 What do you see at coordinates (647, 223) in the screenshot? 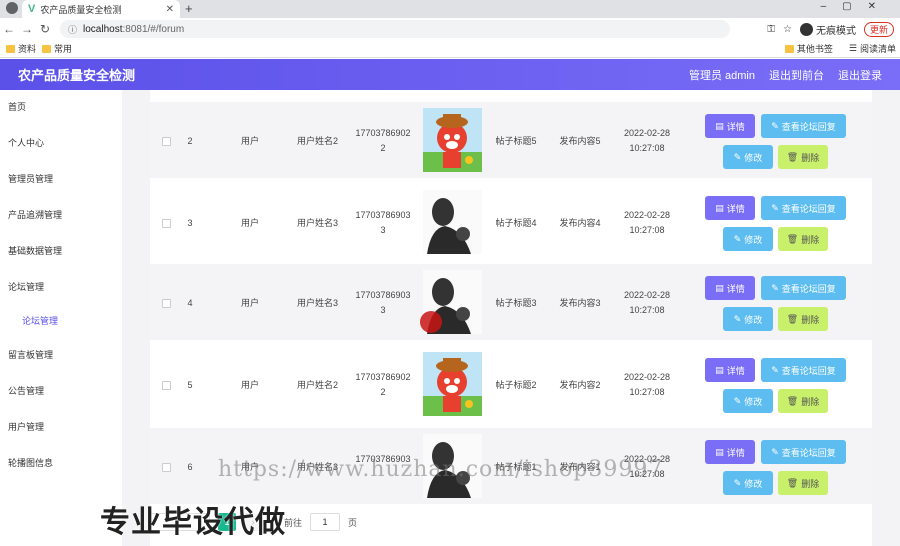
I see `row-date: 2022-02-28 10:27:08` at bounding box center [647, 223].